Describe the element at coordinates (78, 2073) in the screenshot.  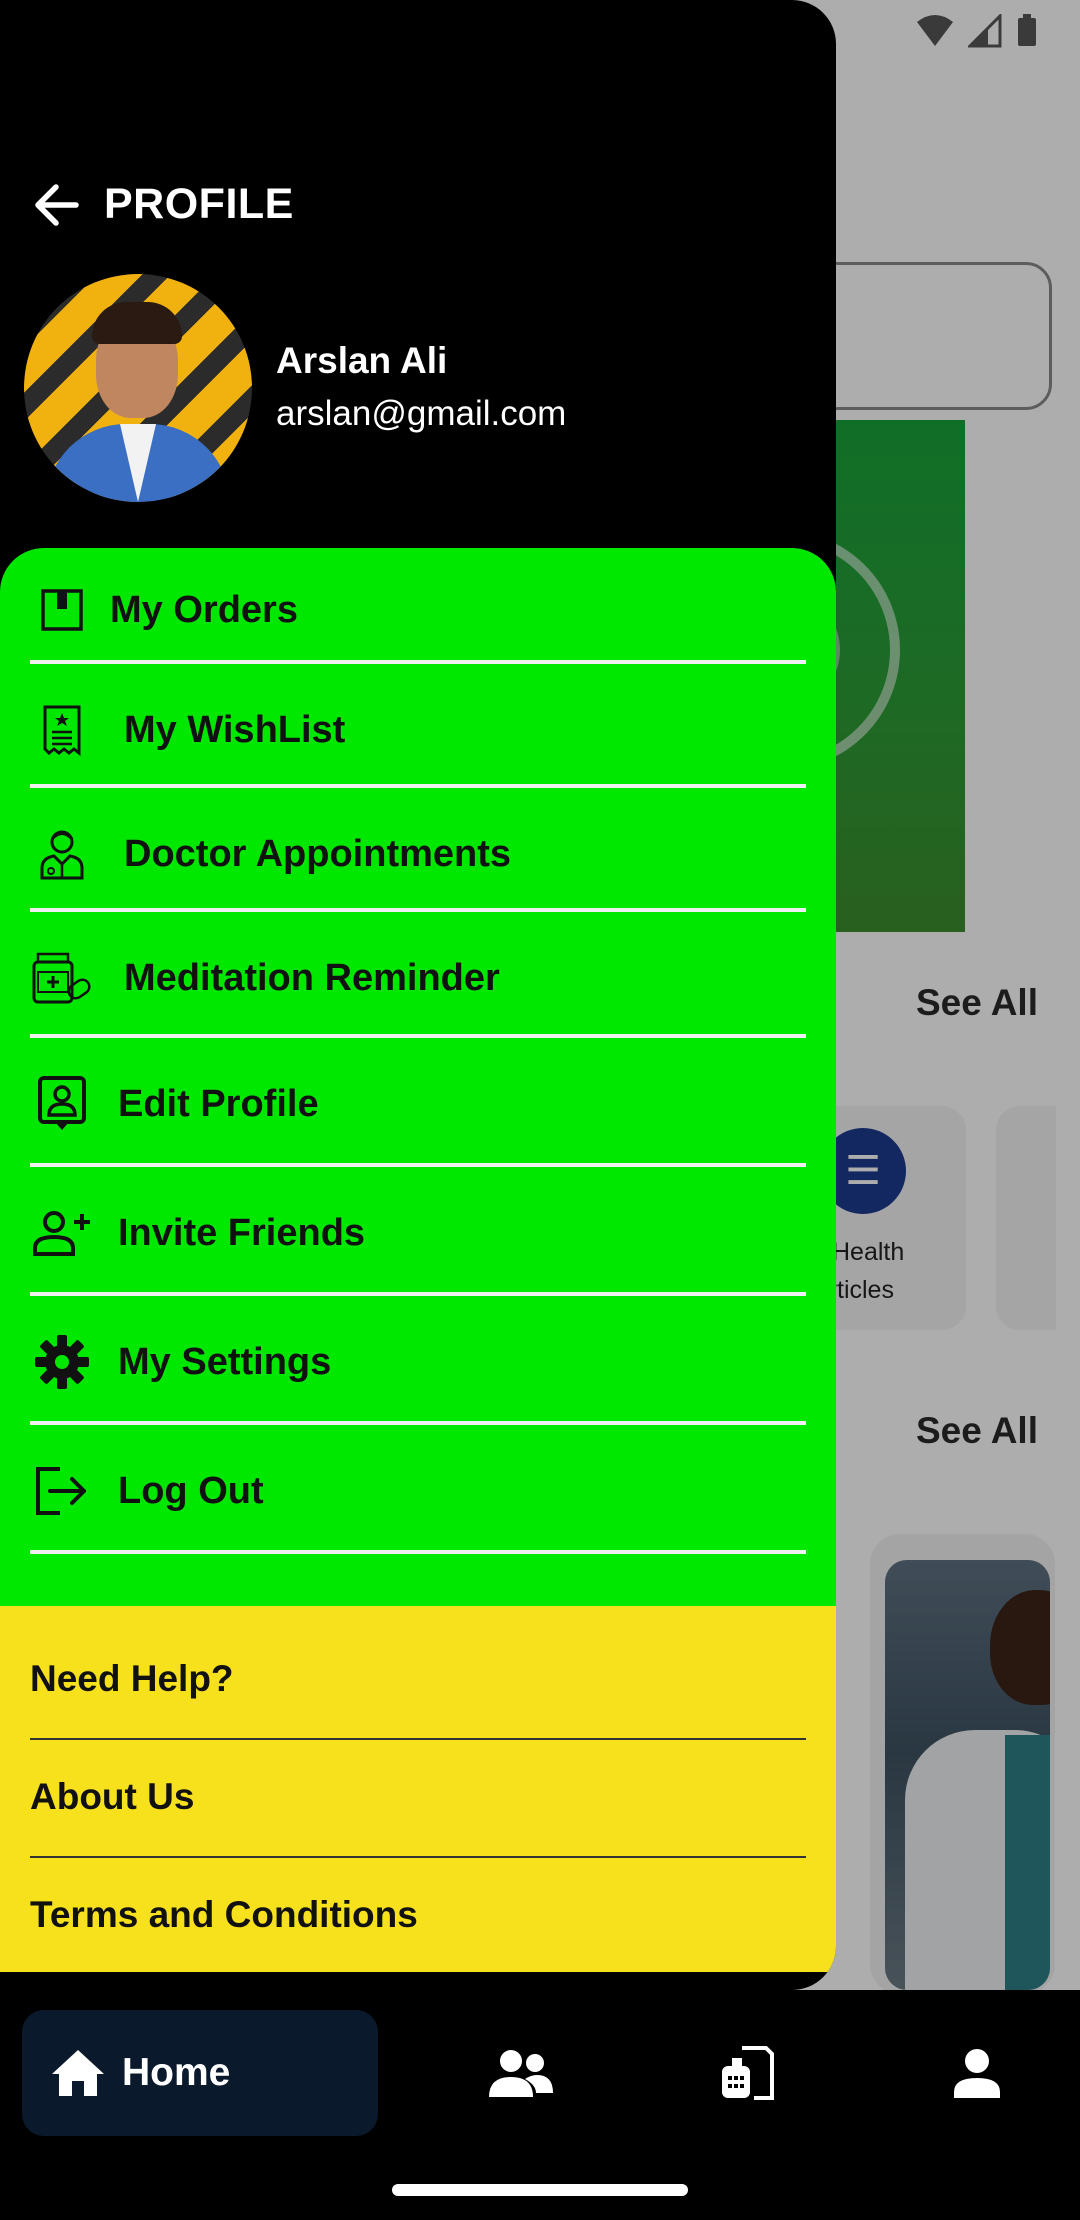
I see `home-icon` at that location.